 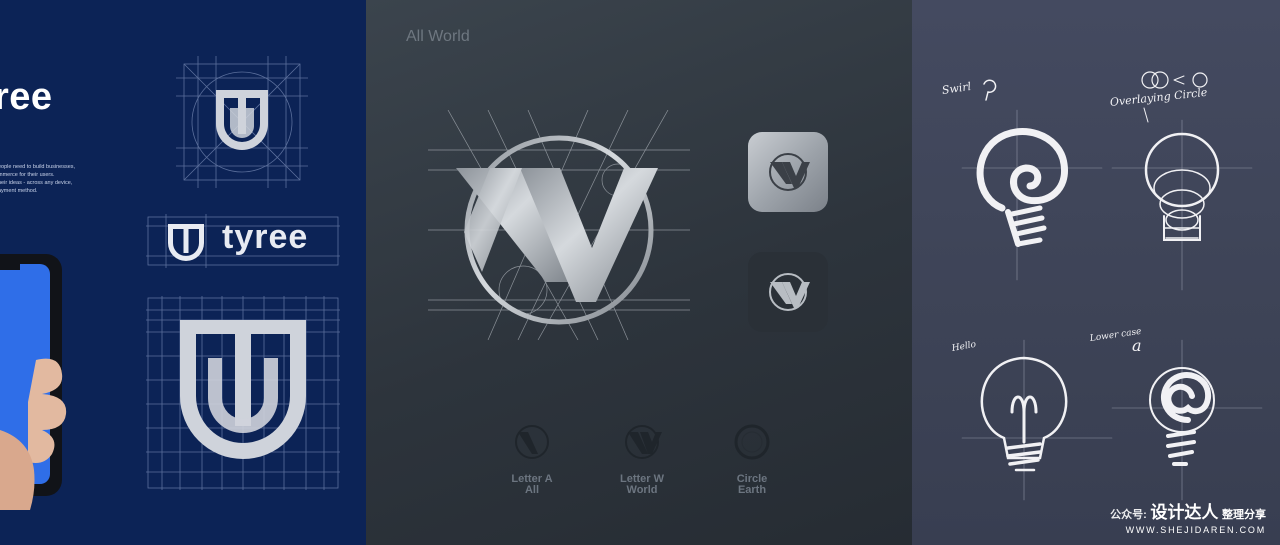 I want to click on mini-mark-letter-w, so click(x=643, y=442).